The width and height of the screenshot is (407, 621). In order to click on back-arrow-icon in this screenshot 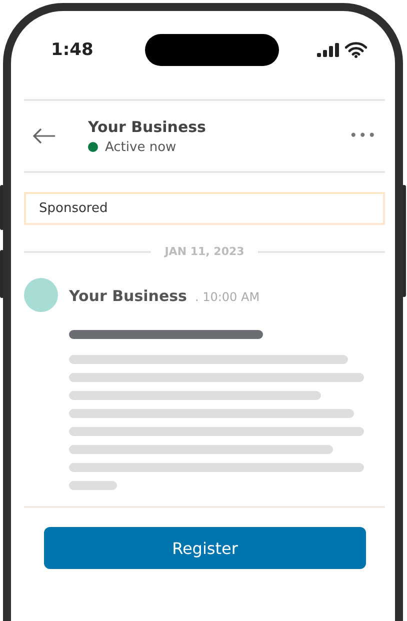, I will do `click(44, 136)`.